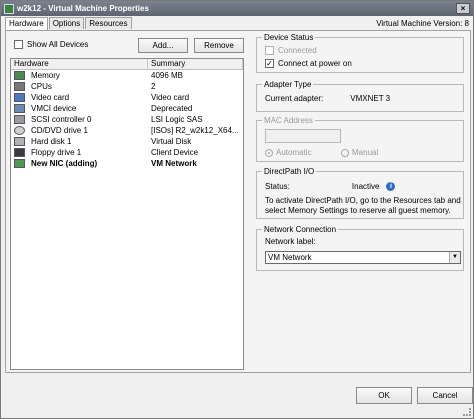 The height and width of the screenshot is (419, 474). Describe the element at coordinates (288, 120) in the screenshot. I see `group-legend: MAC Address` at that location.